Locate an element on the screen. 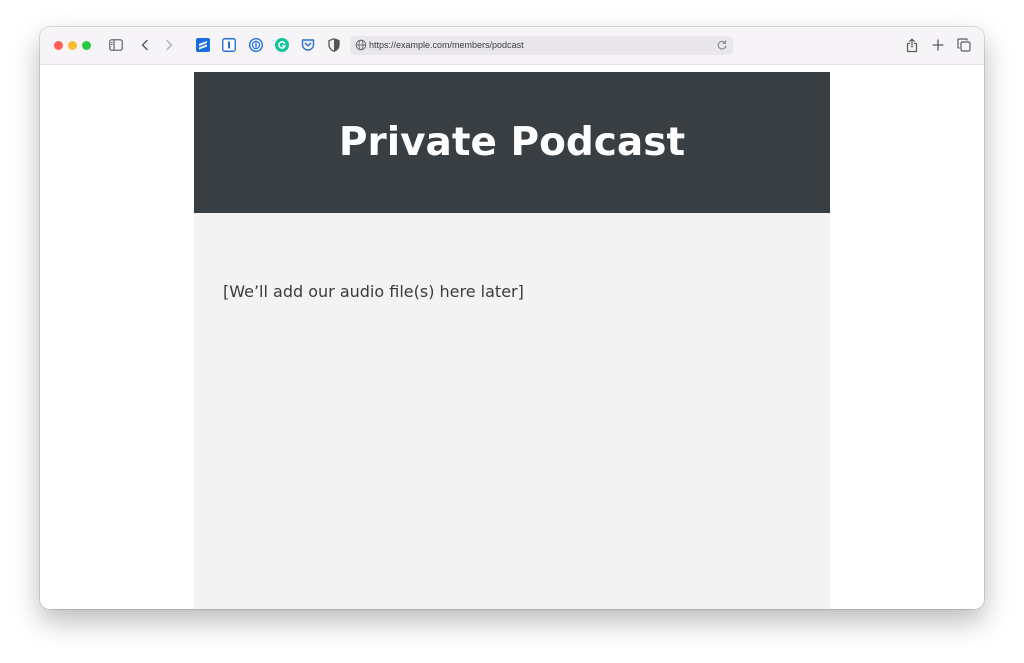 This screenshot has height=663, width=1024. password-manager-icon is located at coordinates (256, 45).